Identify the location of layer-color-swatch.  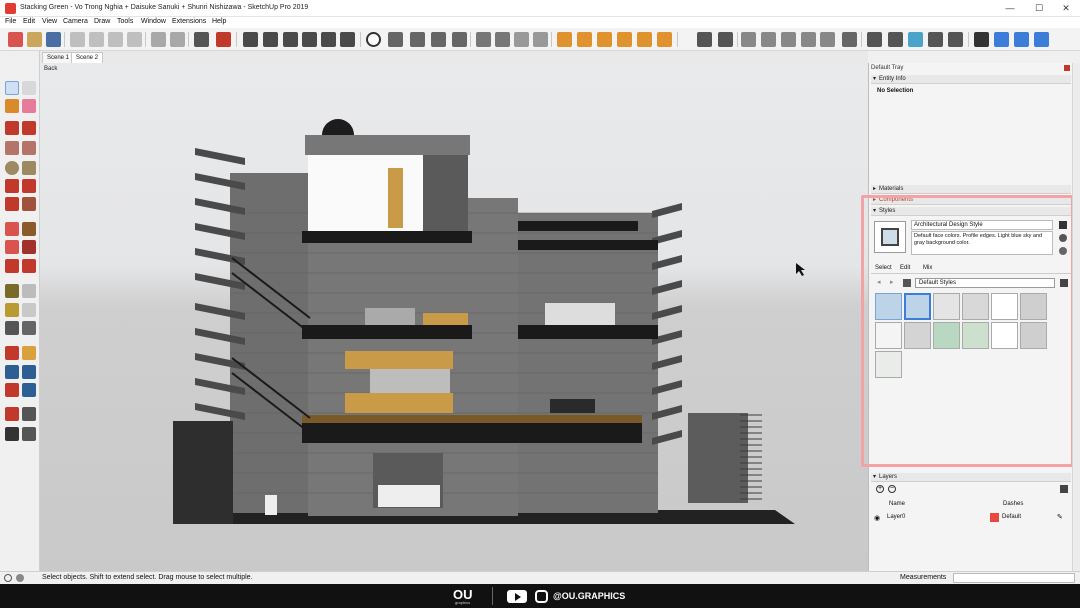
(994, 517).